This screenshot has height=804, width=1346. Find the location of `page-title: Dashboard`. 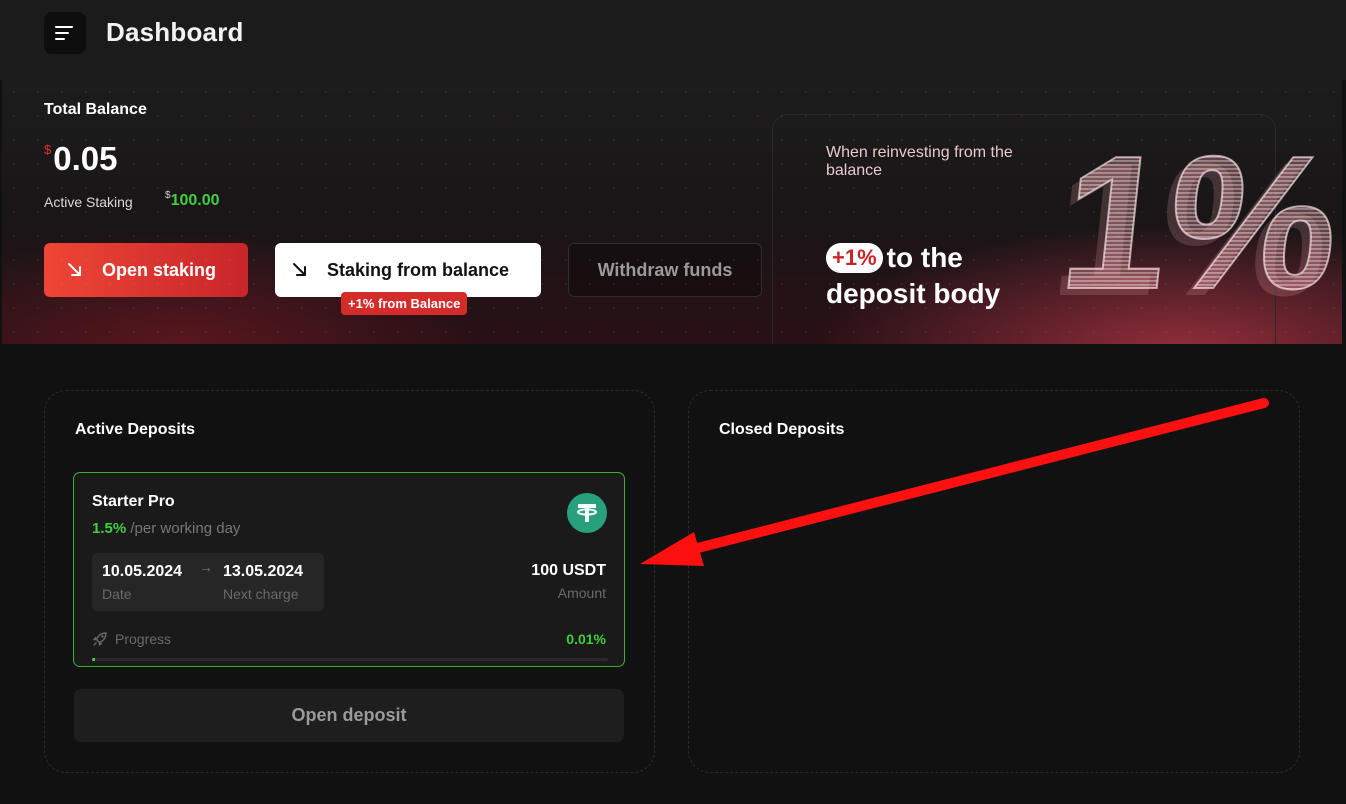

page-title: Dashboard is located at coordinates (175, 32).